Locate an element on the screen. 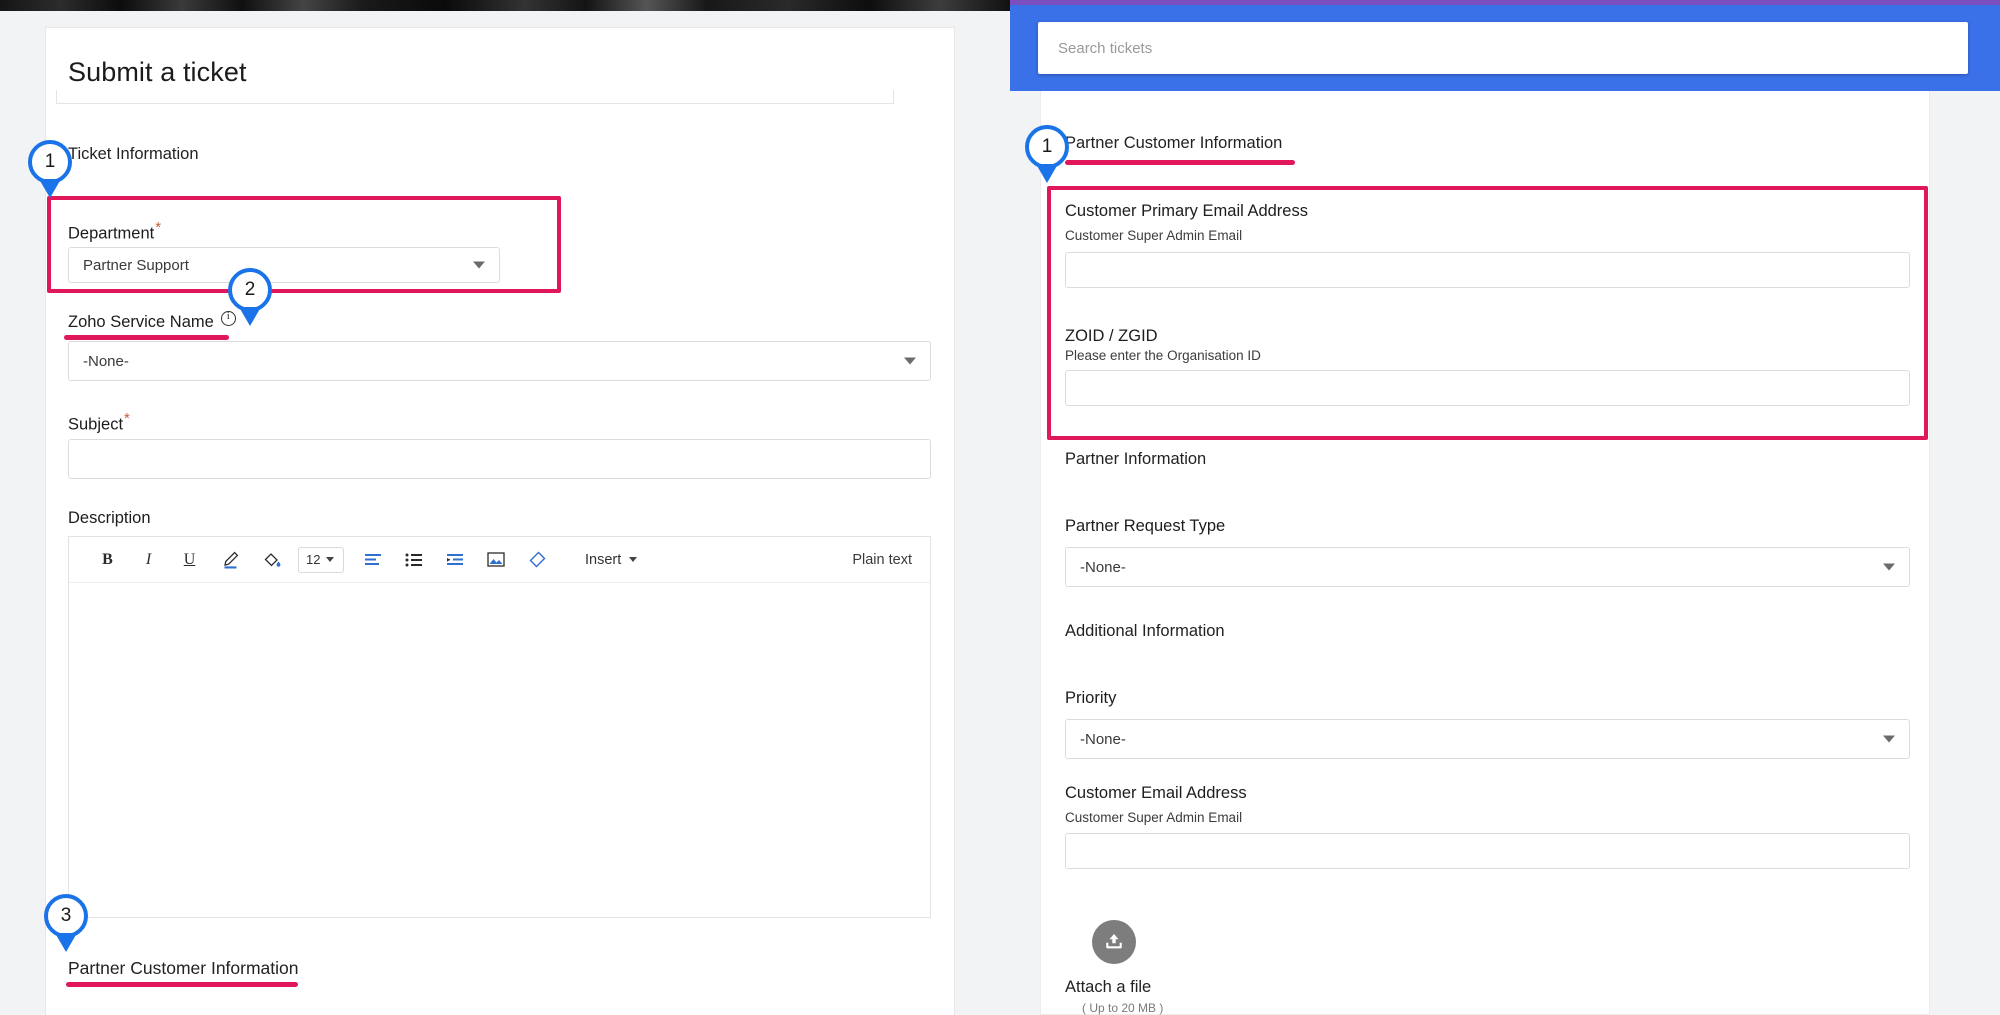 The width and height of the screenshot is (2000, 1015). font-size-value: 12 is located at coordinates (313, 559).